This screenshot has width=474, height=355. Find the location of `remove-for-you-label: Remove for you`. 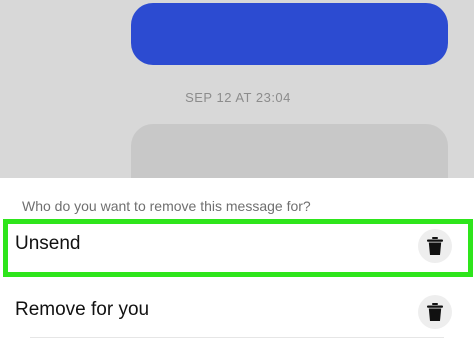

remove-for-you-label: Remove for you is located at coordinates (82, 309).